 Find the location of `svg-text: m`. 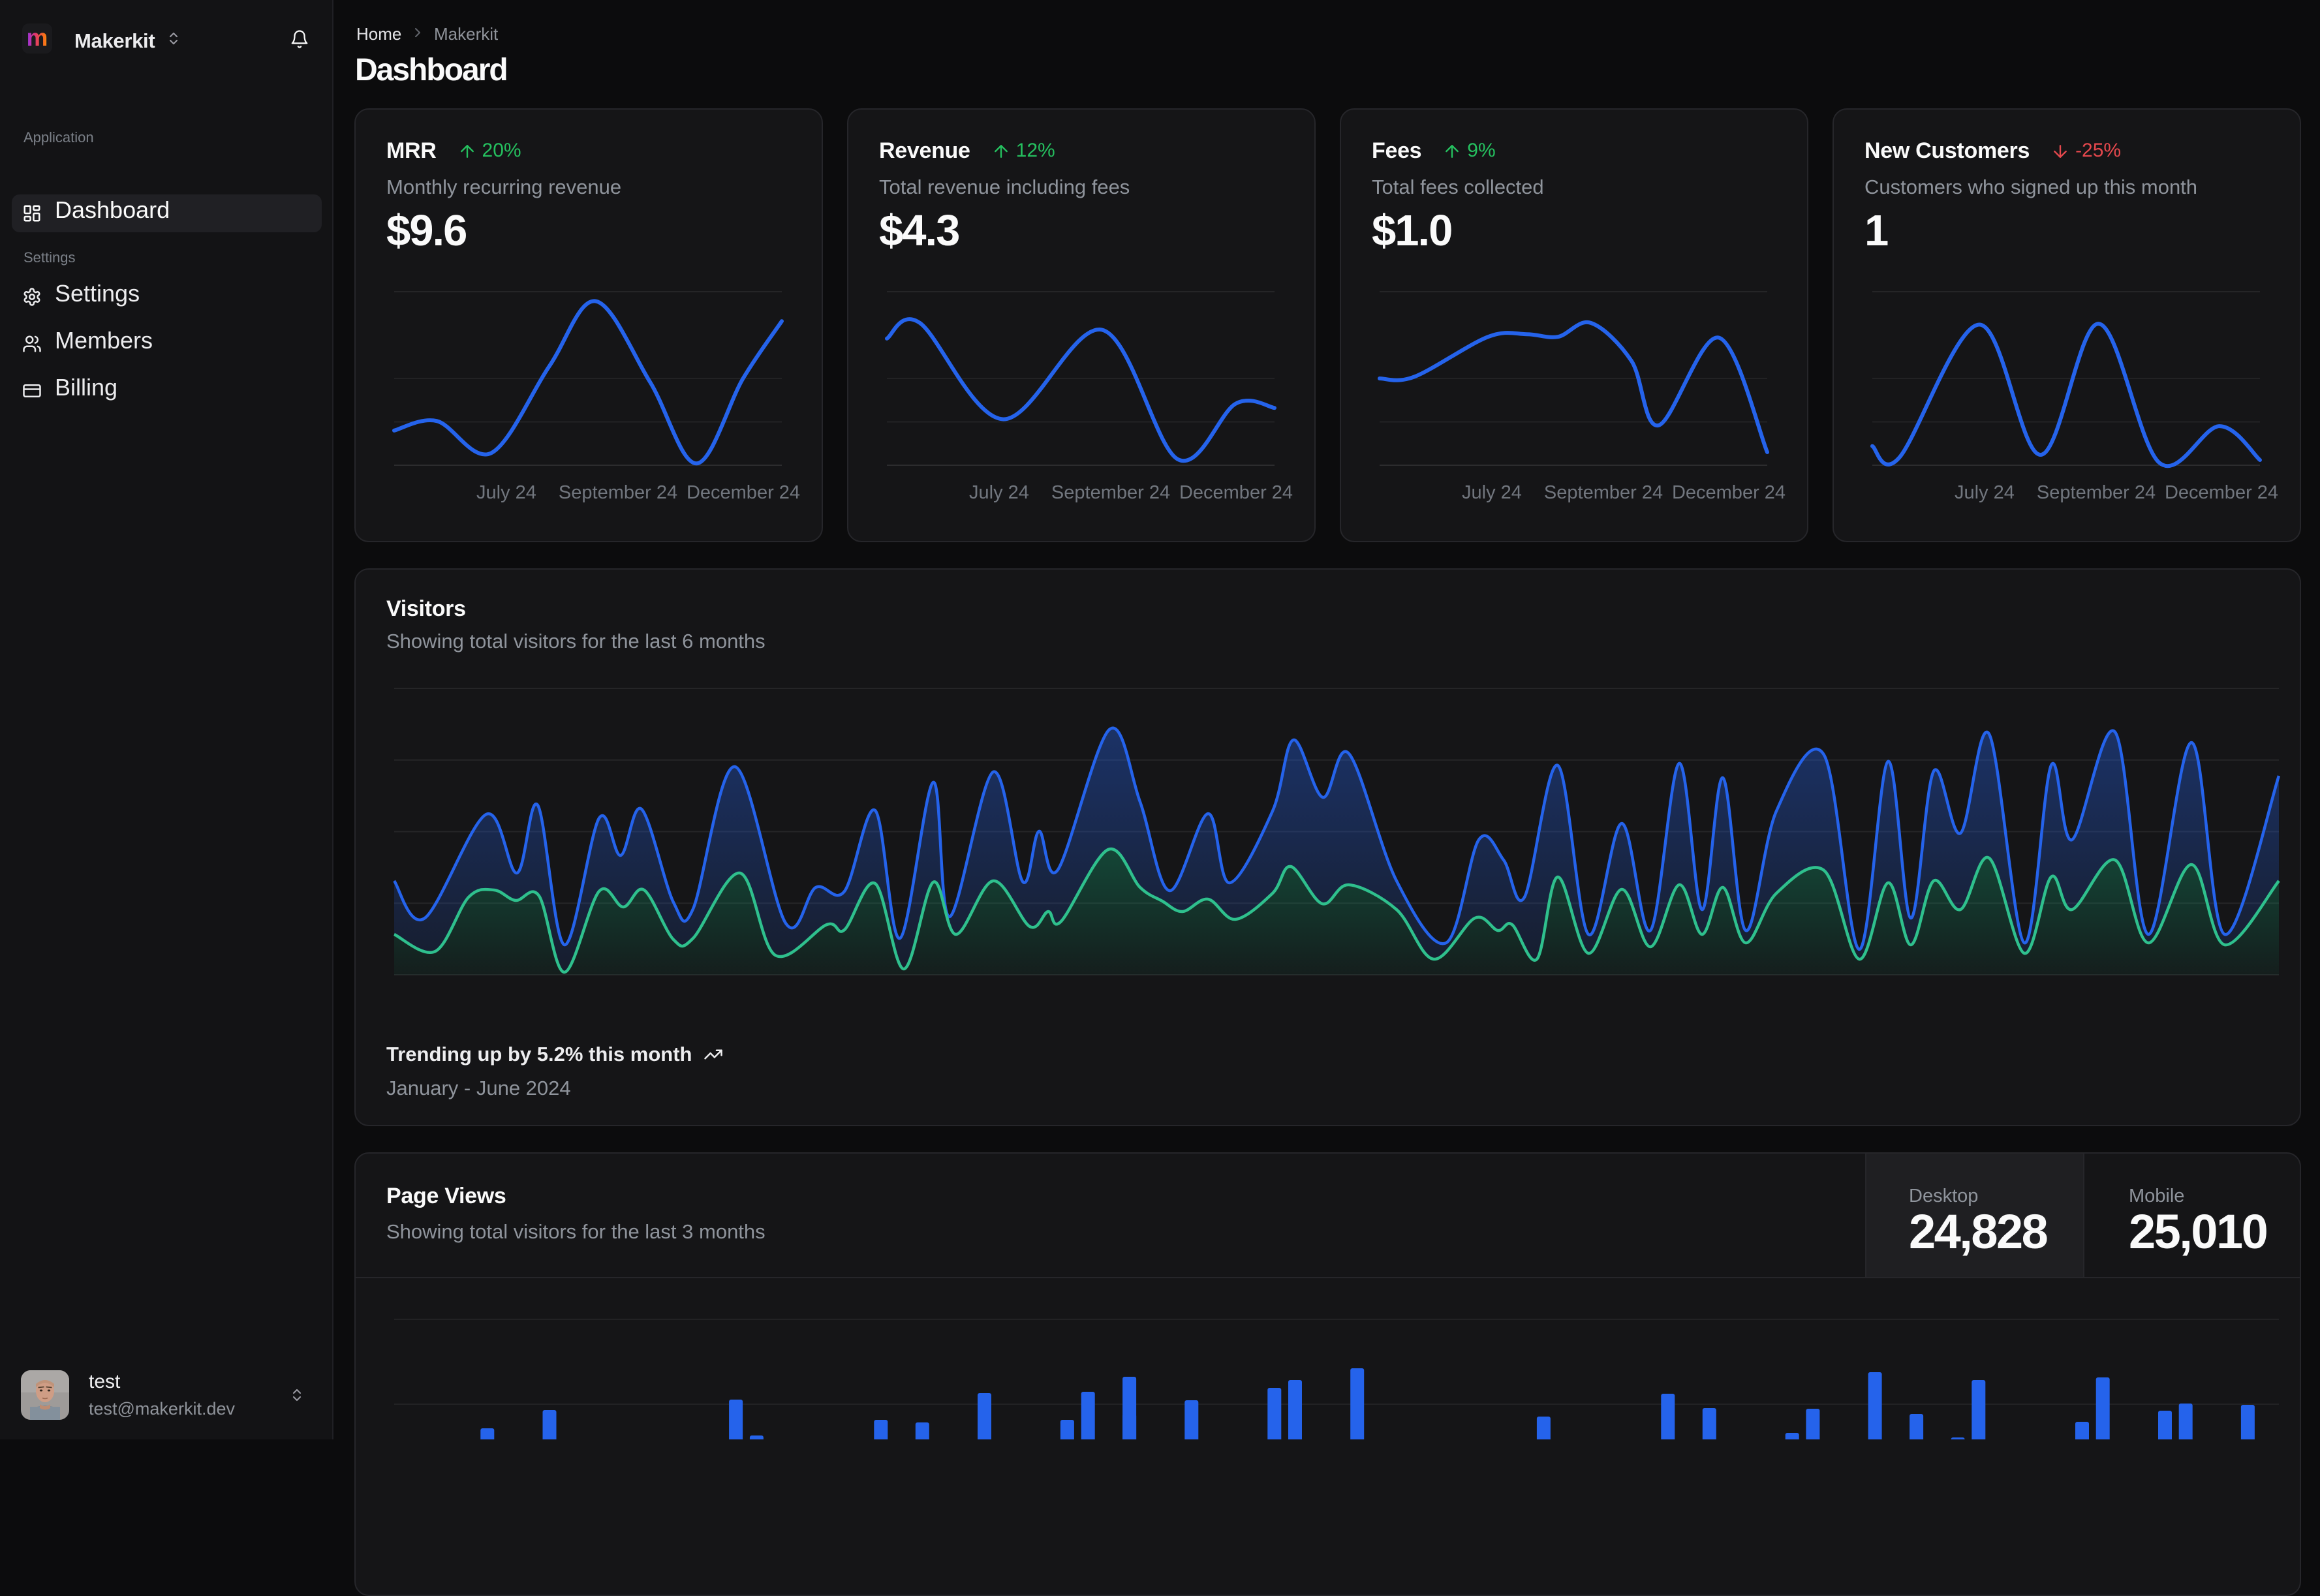

svg-text: m is located at coordinates (37, 37).